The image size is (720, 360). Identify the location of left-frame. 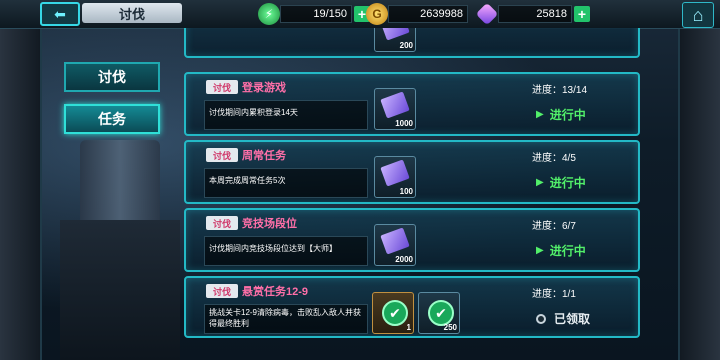
(21, 180).